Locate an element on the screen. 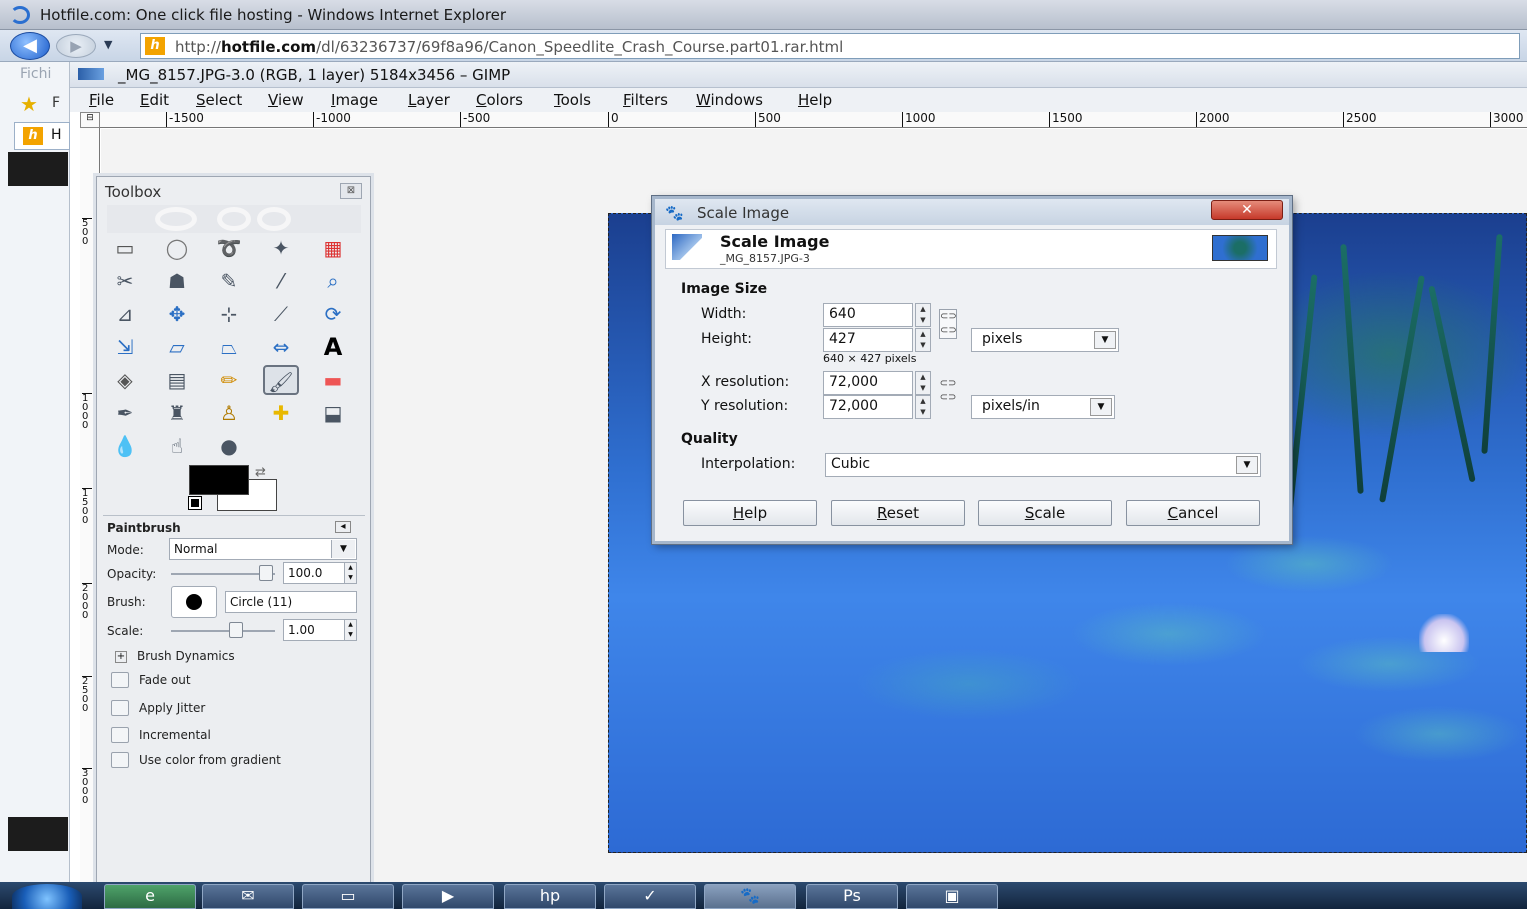  resolution-chain-icon: ⊂⊃ ⊂⊃ is located at coordinates (948, 392).